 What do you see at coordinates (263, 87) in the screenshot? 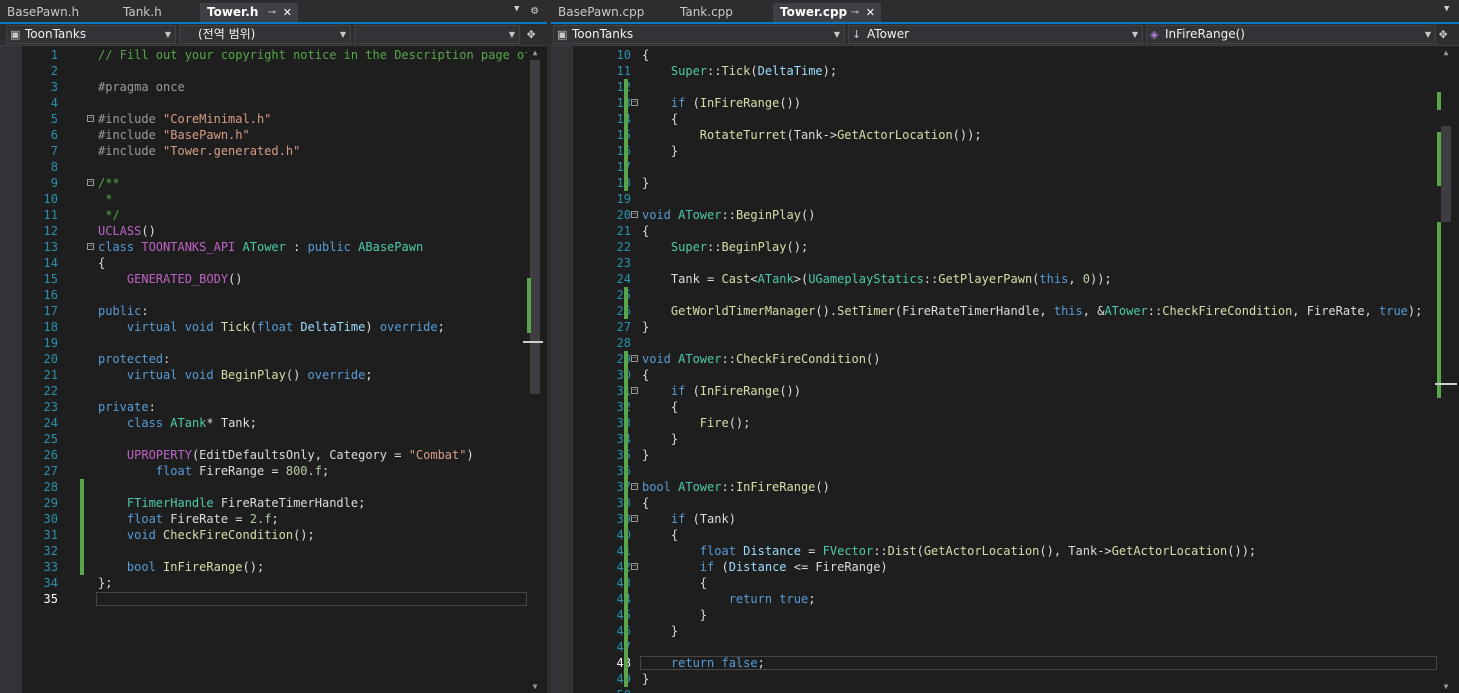
I see `code-line: 3 #pragma once` at bounding box center [263, 87].